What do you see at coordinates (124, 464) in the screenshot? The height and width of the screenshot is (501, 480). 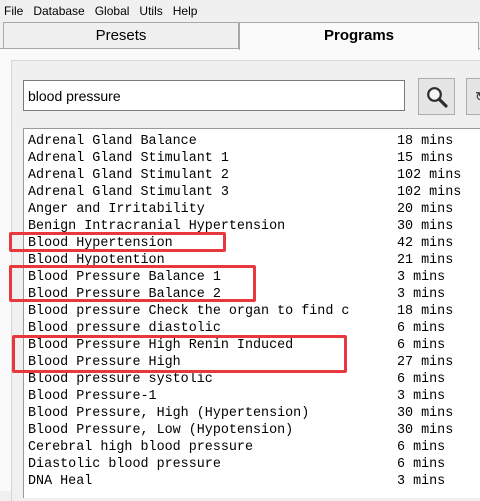 I see `program-name: Diastolic blood pressure` at bounding box center [124, 464].